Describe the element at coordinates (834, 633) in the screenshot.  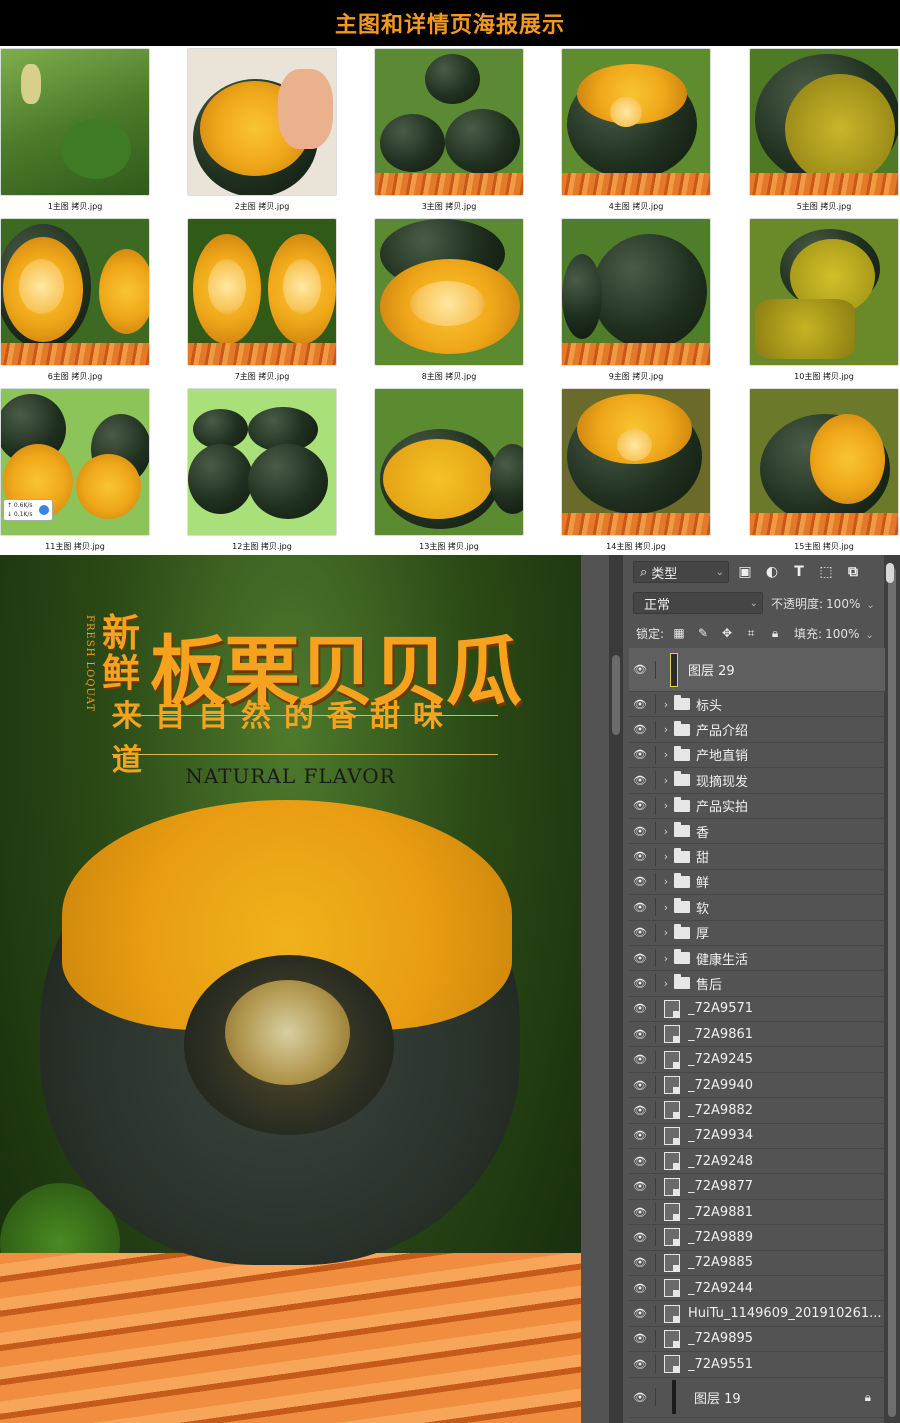
I see `fill-control: 填充: 100% ⌄` at that location.